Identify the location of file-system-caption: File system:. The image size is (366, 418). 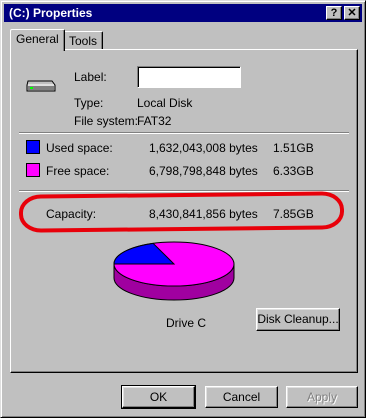
(106, 121).